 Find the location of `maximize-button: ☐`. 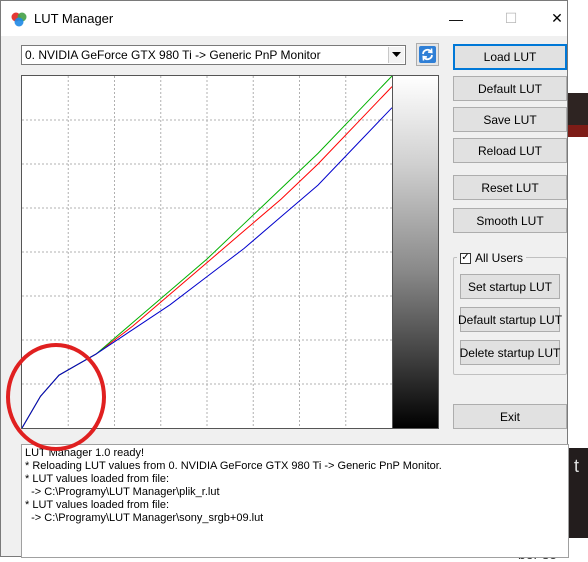

maximize-button: ☐ is located at coordinates (511, 18).